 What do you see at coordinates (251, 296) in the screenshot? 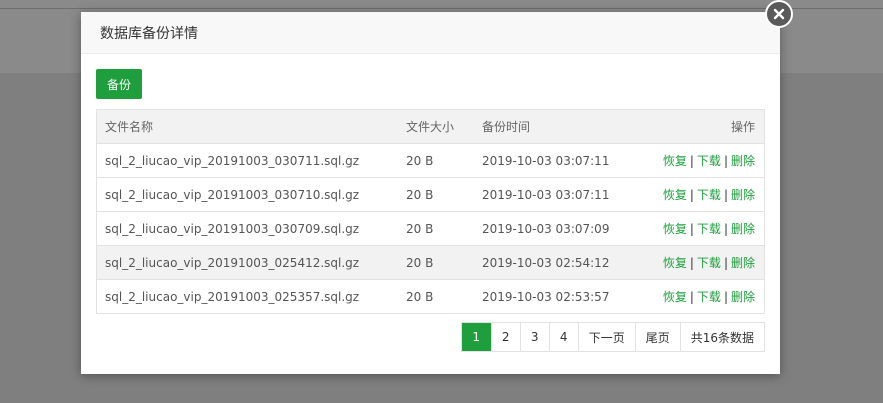
I see `cell-file-name: sql_2_liucao_vip_20191003_025357.sql.gz` at bounding box center [251, 296].